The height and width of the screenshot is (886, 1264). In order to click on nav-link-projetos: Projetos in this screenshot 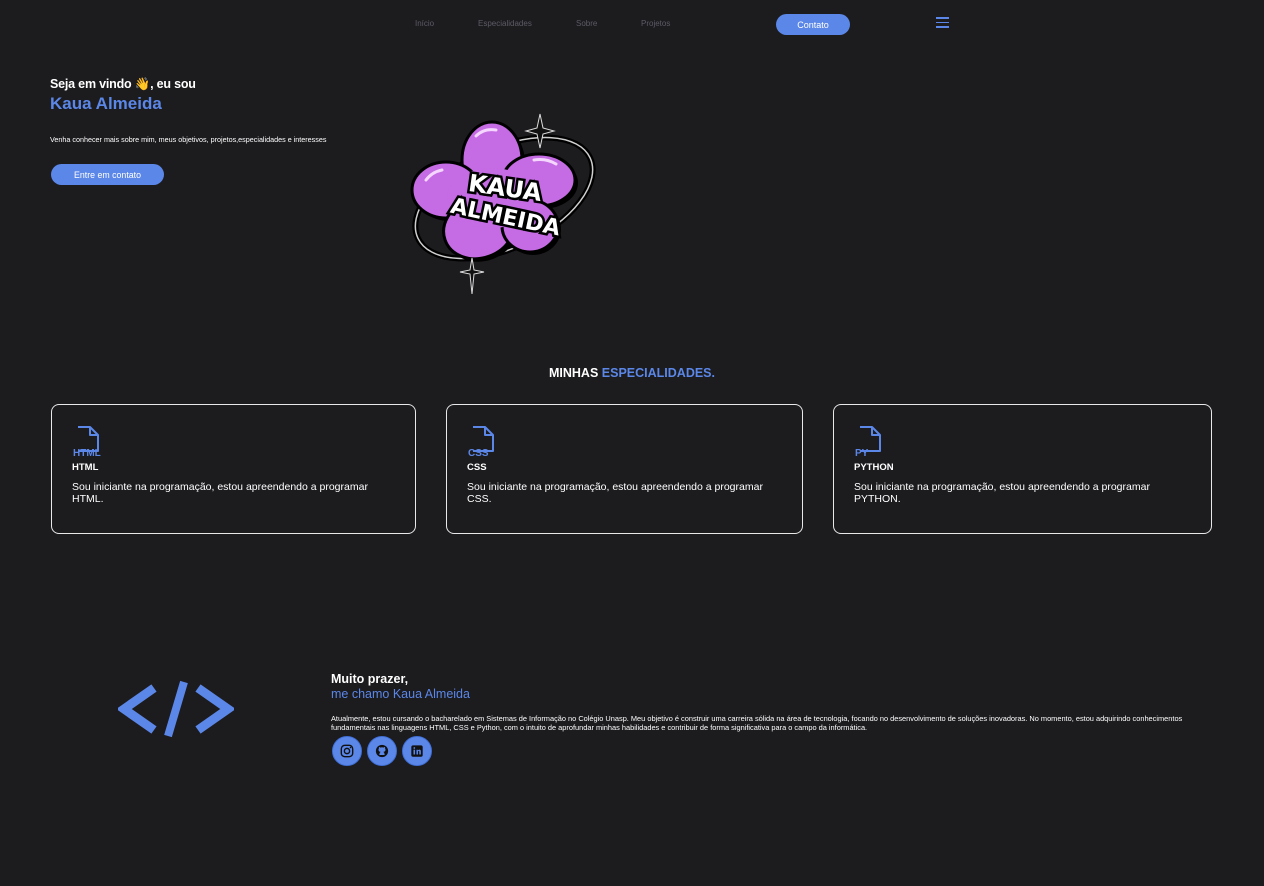, I will do `click(655, 23)`.